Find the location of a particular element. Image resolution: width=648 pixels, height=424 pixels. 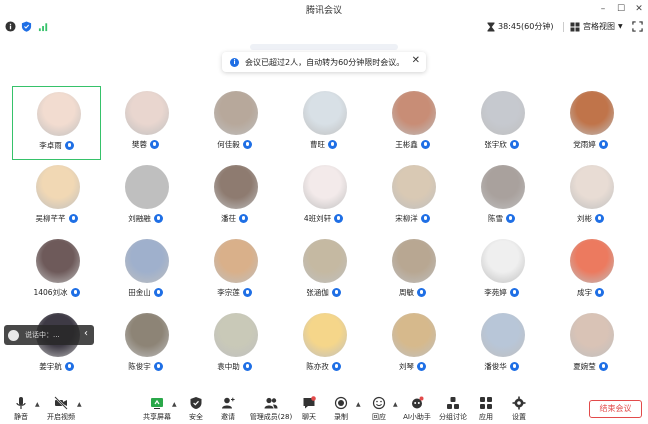

participant-tile: 何佳毅 is located at coordinates (234, 123).